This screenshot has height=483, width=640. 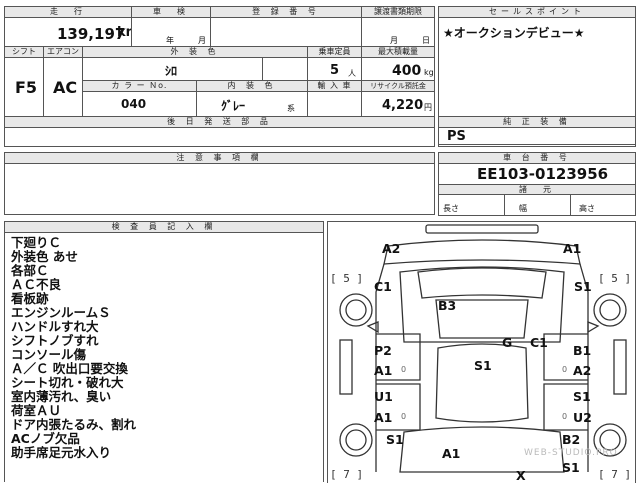 What do you see at coordinates (219, 137) in the screenshot?
I see `later-docs-box` at bounding box center [219, 137].